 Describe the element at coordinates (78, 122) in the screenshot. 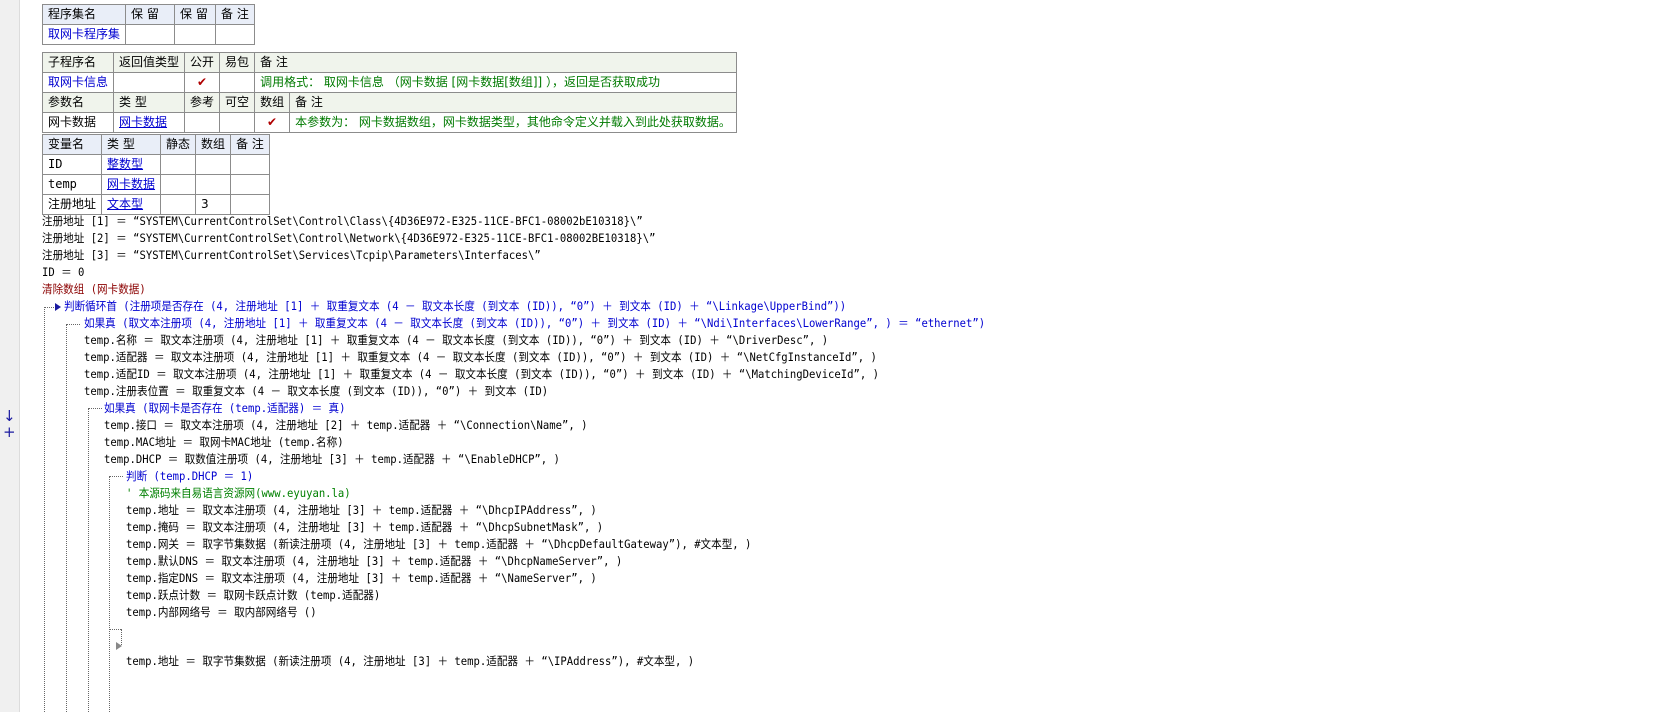

I see `param-name: 网卡数据` at that location.